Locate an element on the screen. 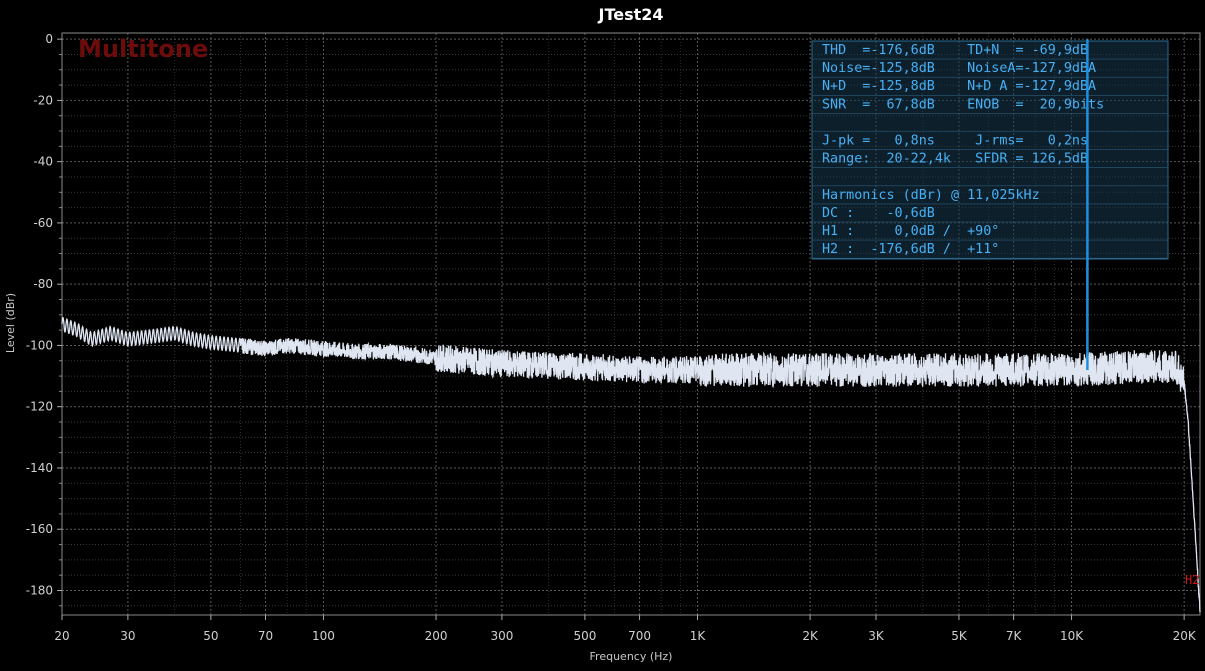 This screenshot has height=671, width=1205. y-tick-label: -80 is located at coordinates (43, 284).